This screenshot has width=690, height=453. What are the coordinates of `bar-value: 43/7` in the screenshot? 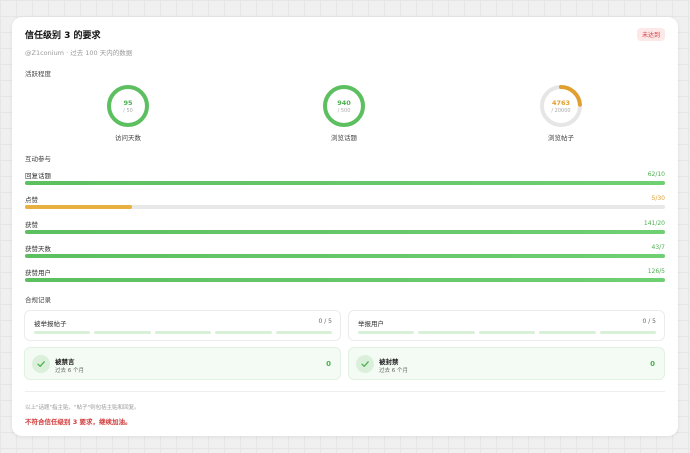 It's located at (658, 247).